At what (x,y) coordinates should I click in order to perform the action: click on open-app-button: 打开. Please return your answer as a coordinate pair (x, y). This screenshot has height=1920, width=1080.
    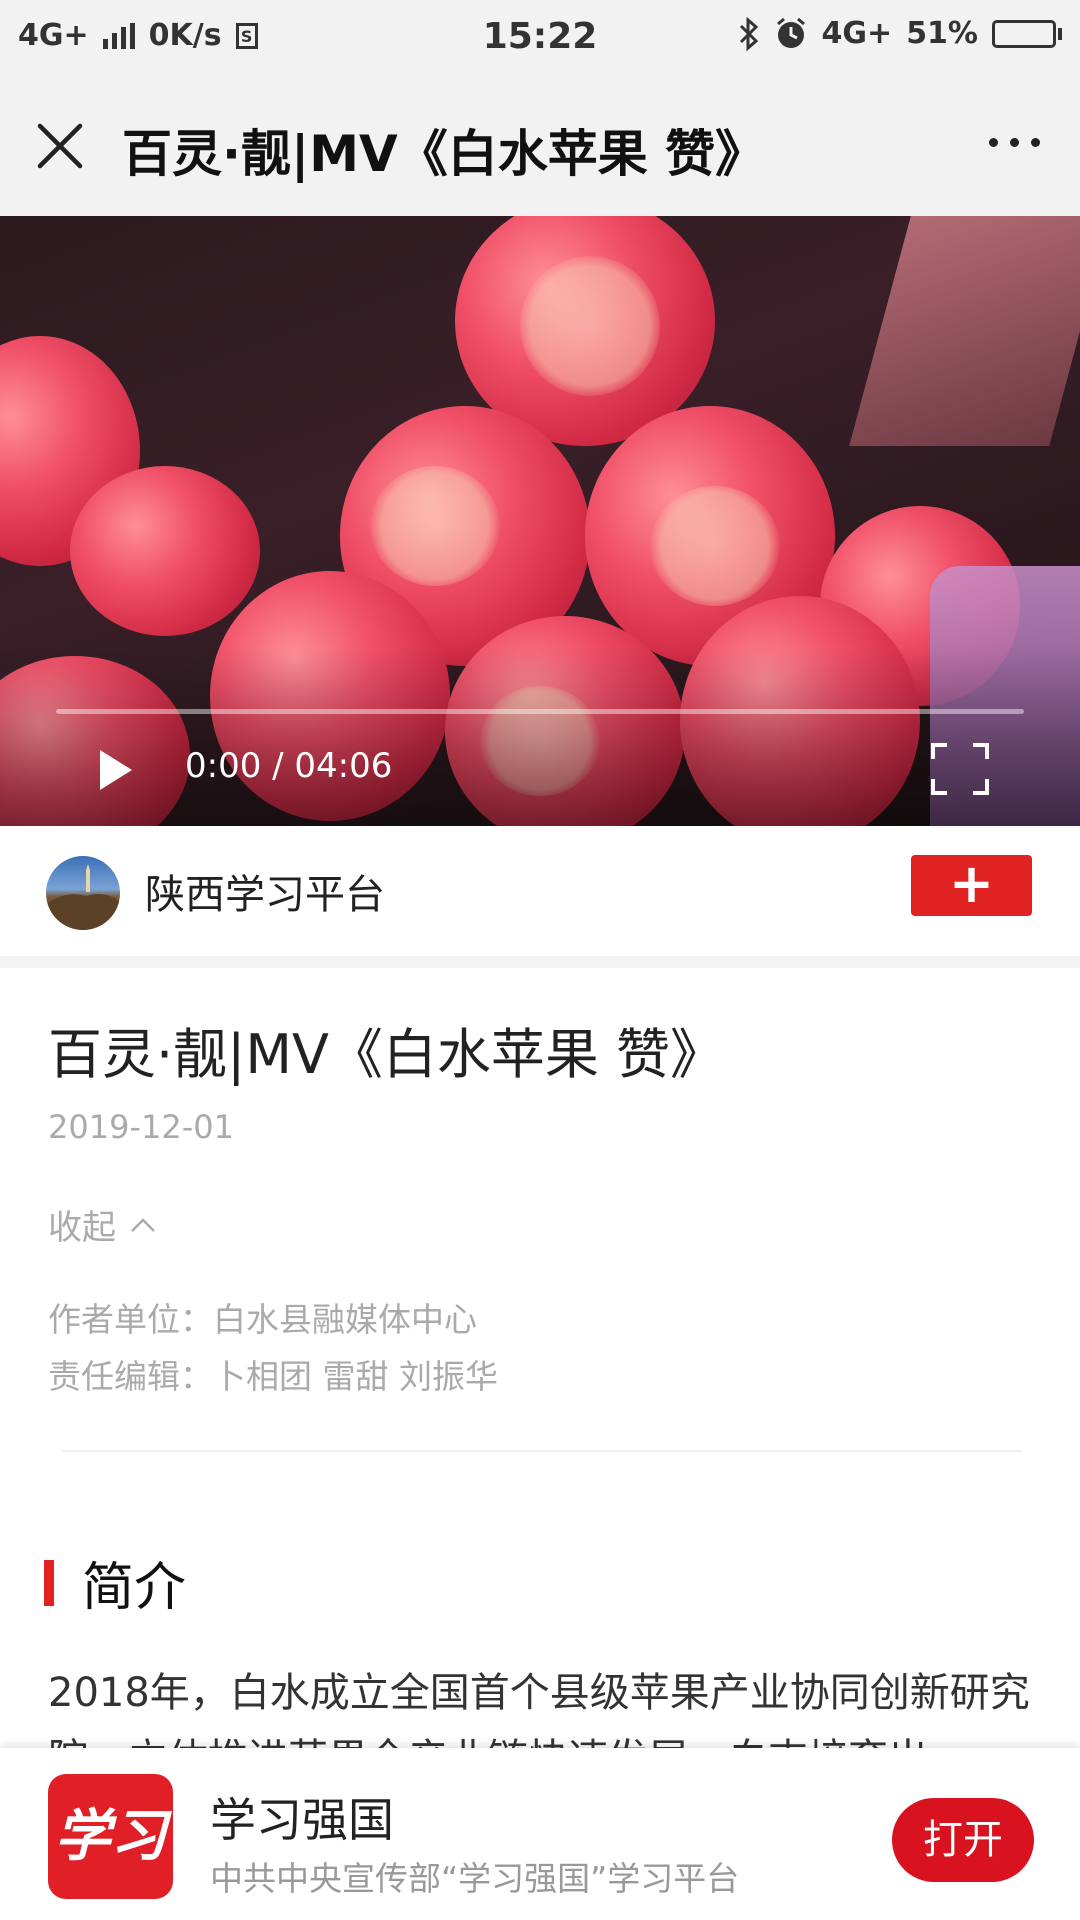
    Looking at the image, I should click on (963, 1840).